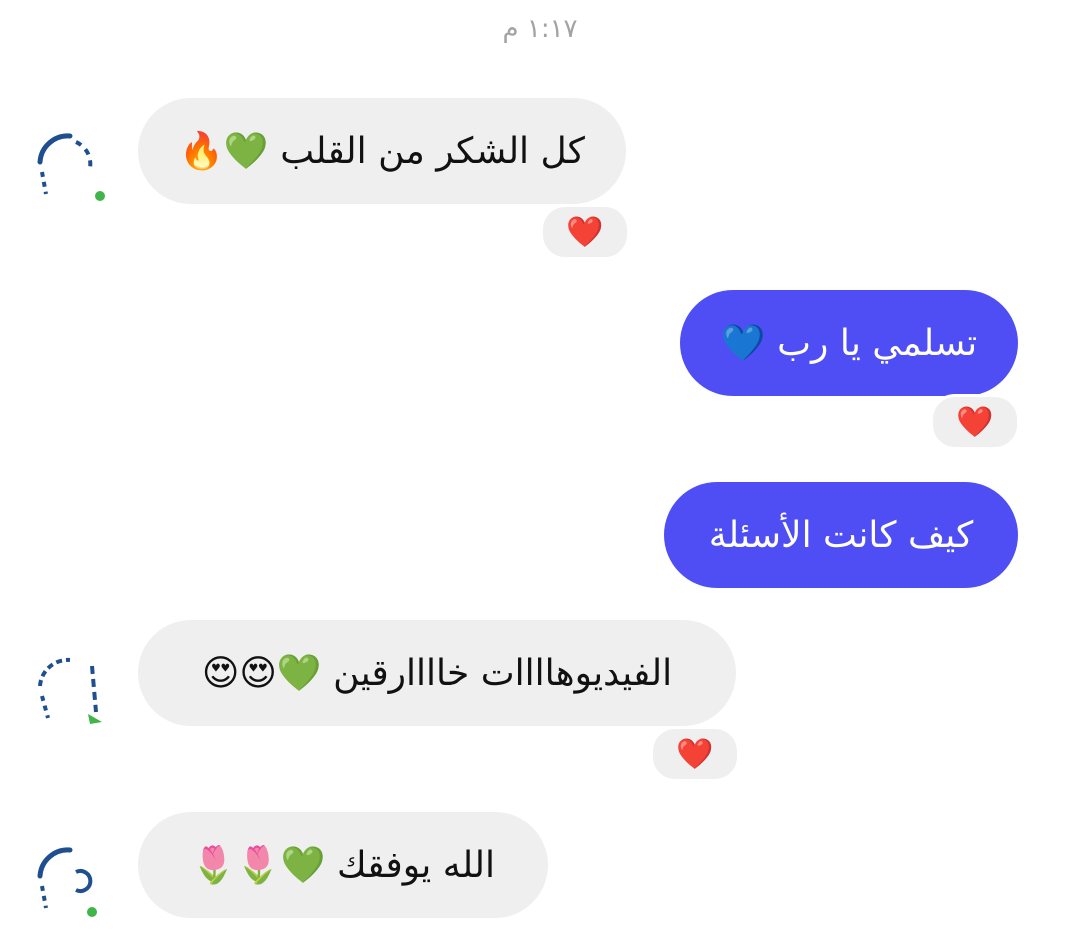  What do you see at coordinates (540, 29) in the screenshot?
I see `timestamp: ١:١٧ م` at bounding box center [540, 29].